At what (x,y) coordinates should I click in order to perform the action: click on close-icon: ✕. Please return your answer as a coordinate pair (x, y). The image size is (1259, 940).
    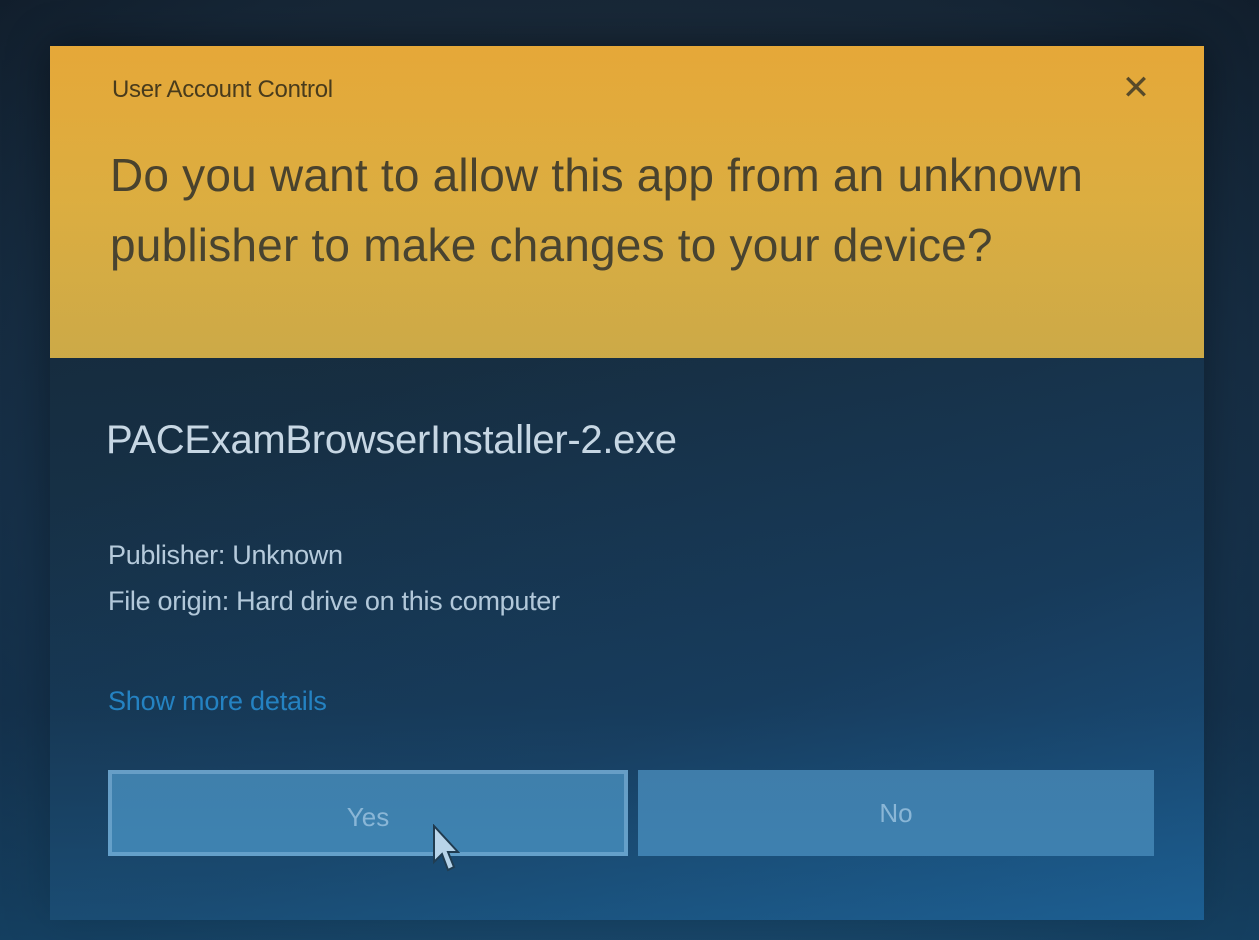
    Looking at the image, I should click on (1136, 88).